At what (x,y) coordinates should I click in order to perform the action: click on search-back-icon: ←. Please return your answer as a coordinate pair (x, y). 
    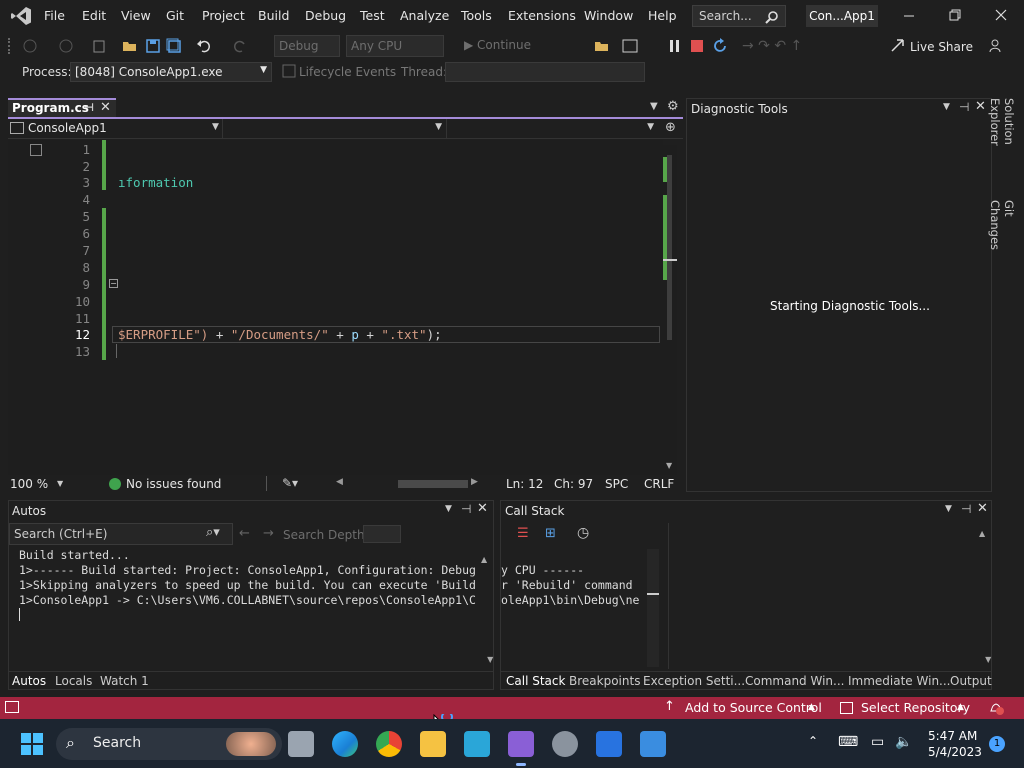
    Looking at the image, I should click on (244, 533).